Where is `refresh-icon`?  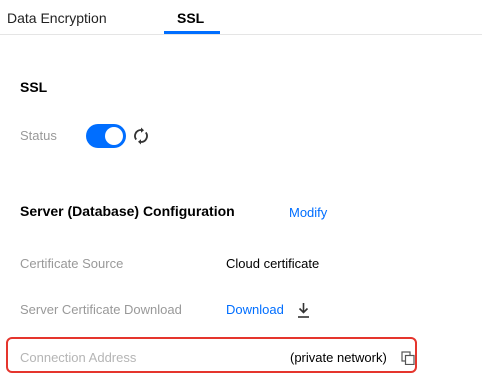 refresh-icon is located at coordinates (141, 136).